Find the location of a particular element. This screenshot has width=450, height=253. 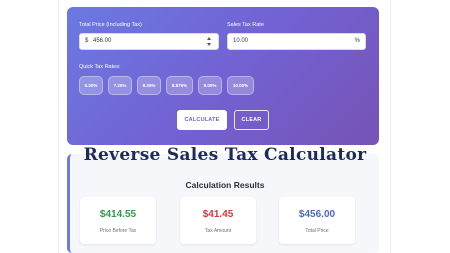

total-price-input: $ 456.00 is located at coordinates (149, 41).